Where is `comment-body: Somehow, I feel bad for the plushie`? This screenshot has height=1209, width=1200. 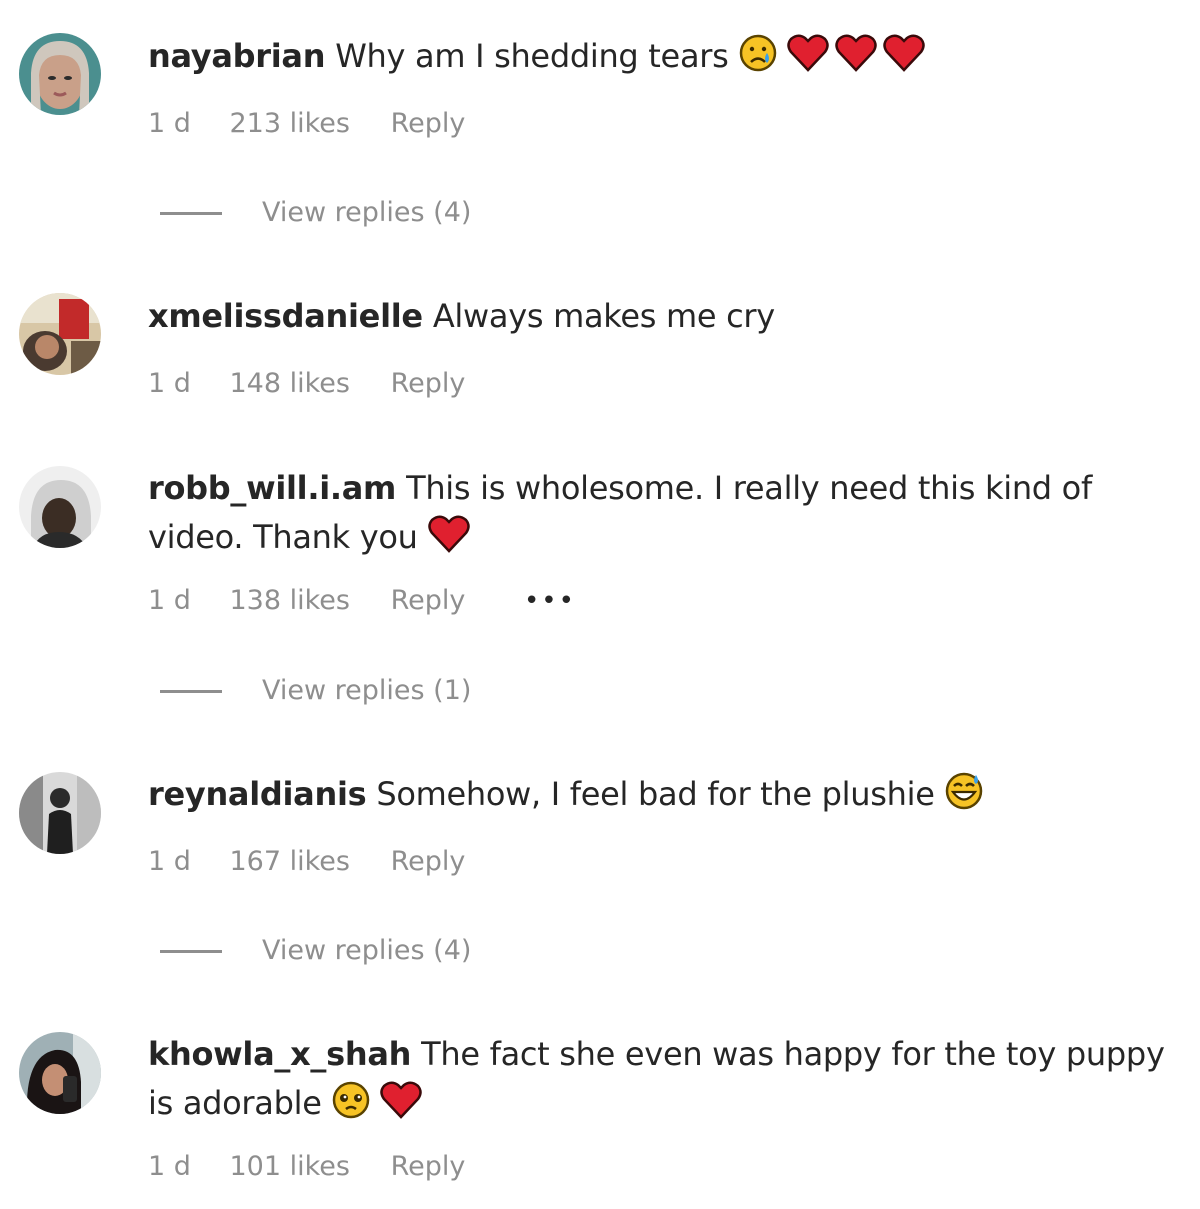
comment-body: Somehow, I feel bad for the plushie is located at coordinates (655, 794).